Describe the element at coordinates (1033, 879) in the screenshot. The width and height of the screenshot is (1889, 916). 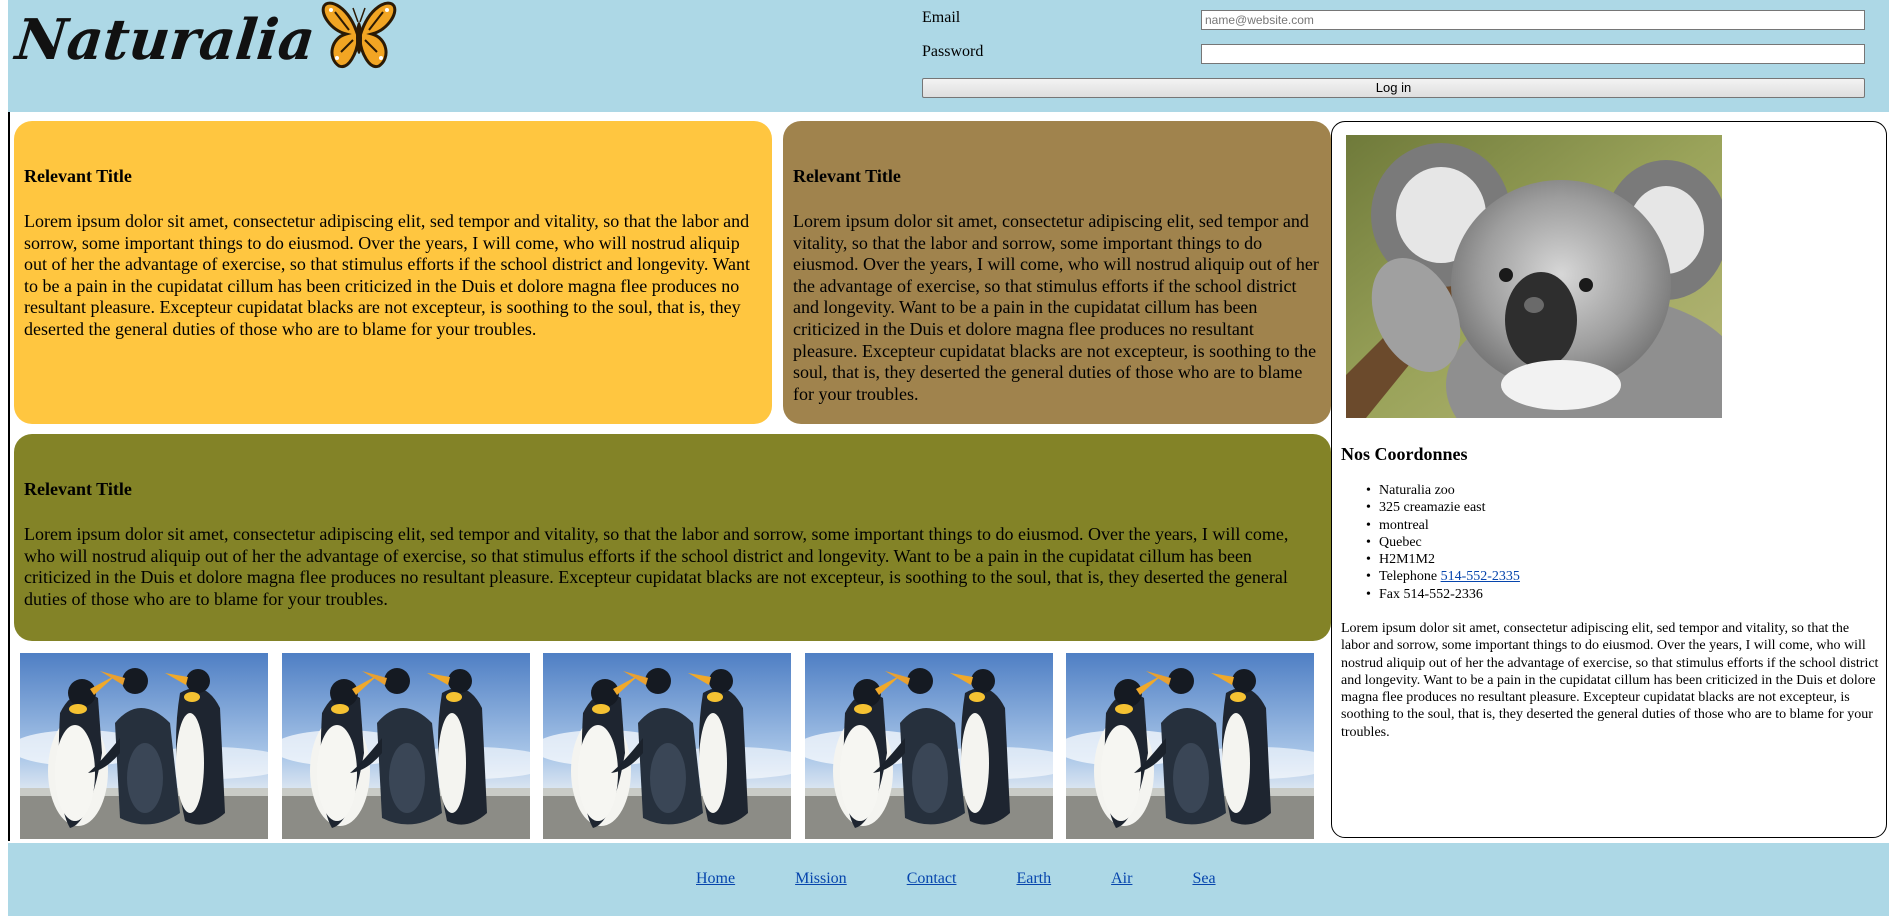
I see `footer-link-earth: Earth` at that location.